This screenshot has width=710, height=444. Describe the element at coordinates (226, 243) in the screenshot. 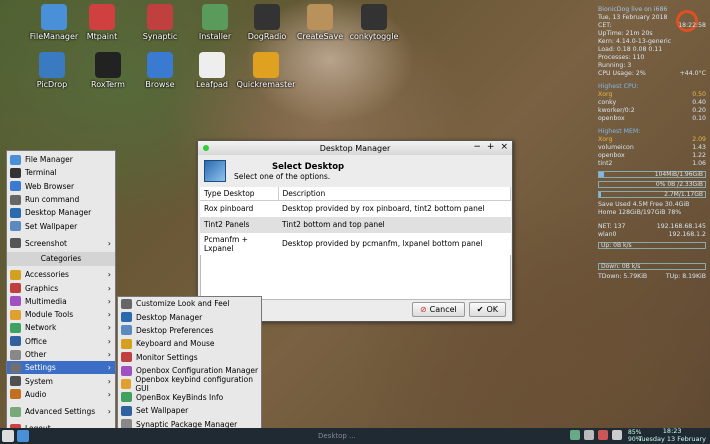

I see `desktop-type-cell: Pcmanfm + Lxpanel` at that location.